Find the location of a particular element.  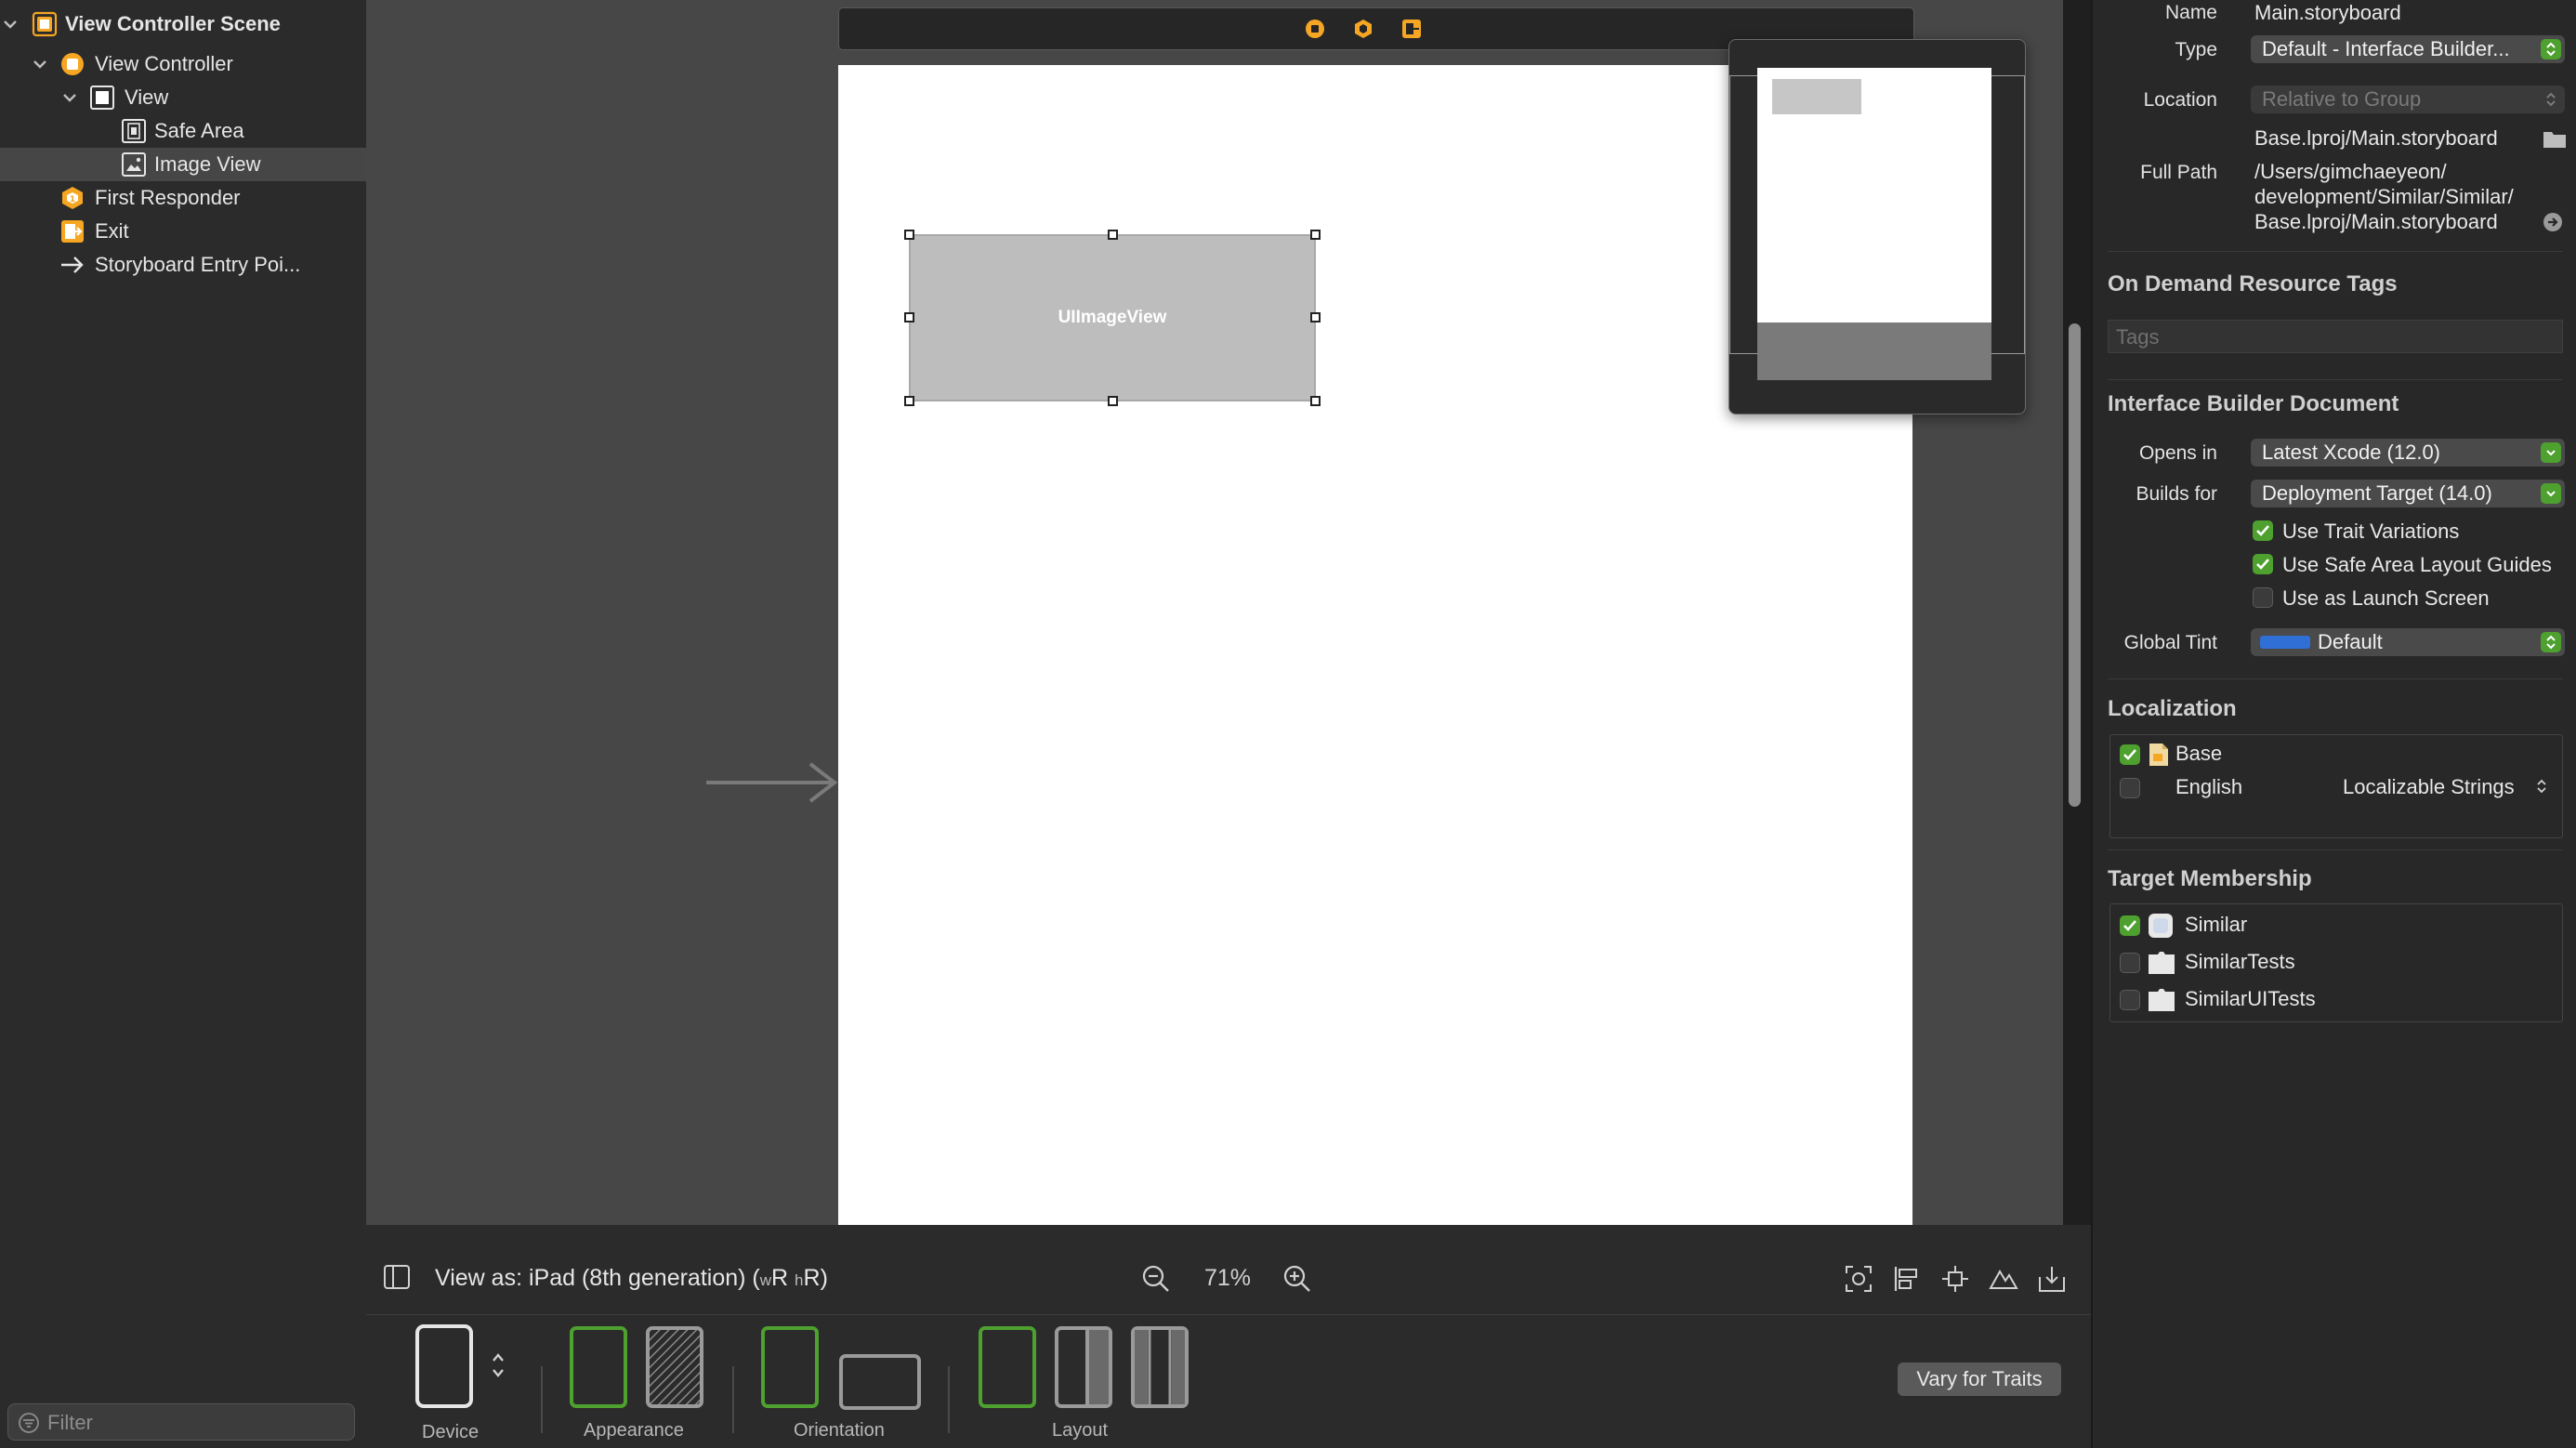

device-ipad-icon is located at coordinates (444, 1367).